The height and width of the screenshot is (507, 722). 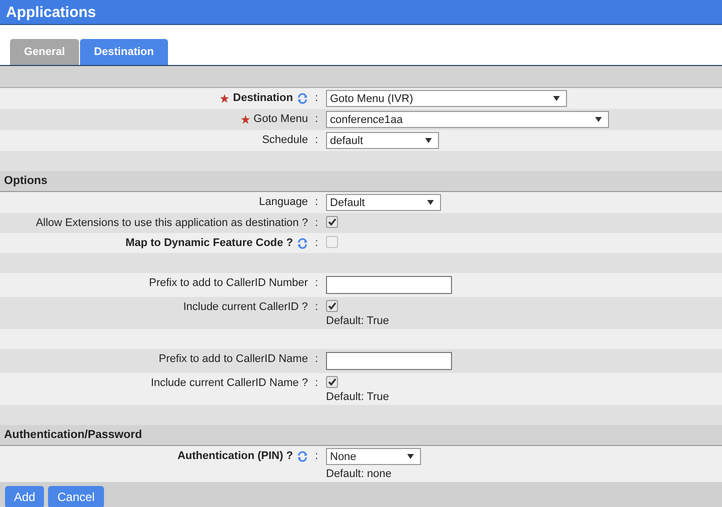 What do you see at coordinates (382, 140) in the screenshot?
I see `dropdown: default` at bounding box center [382, 140].